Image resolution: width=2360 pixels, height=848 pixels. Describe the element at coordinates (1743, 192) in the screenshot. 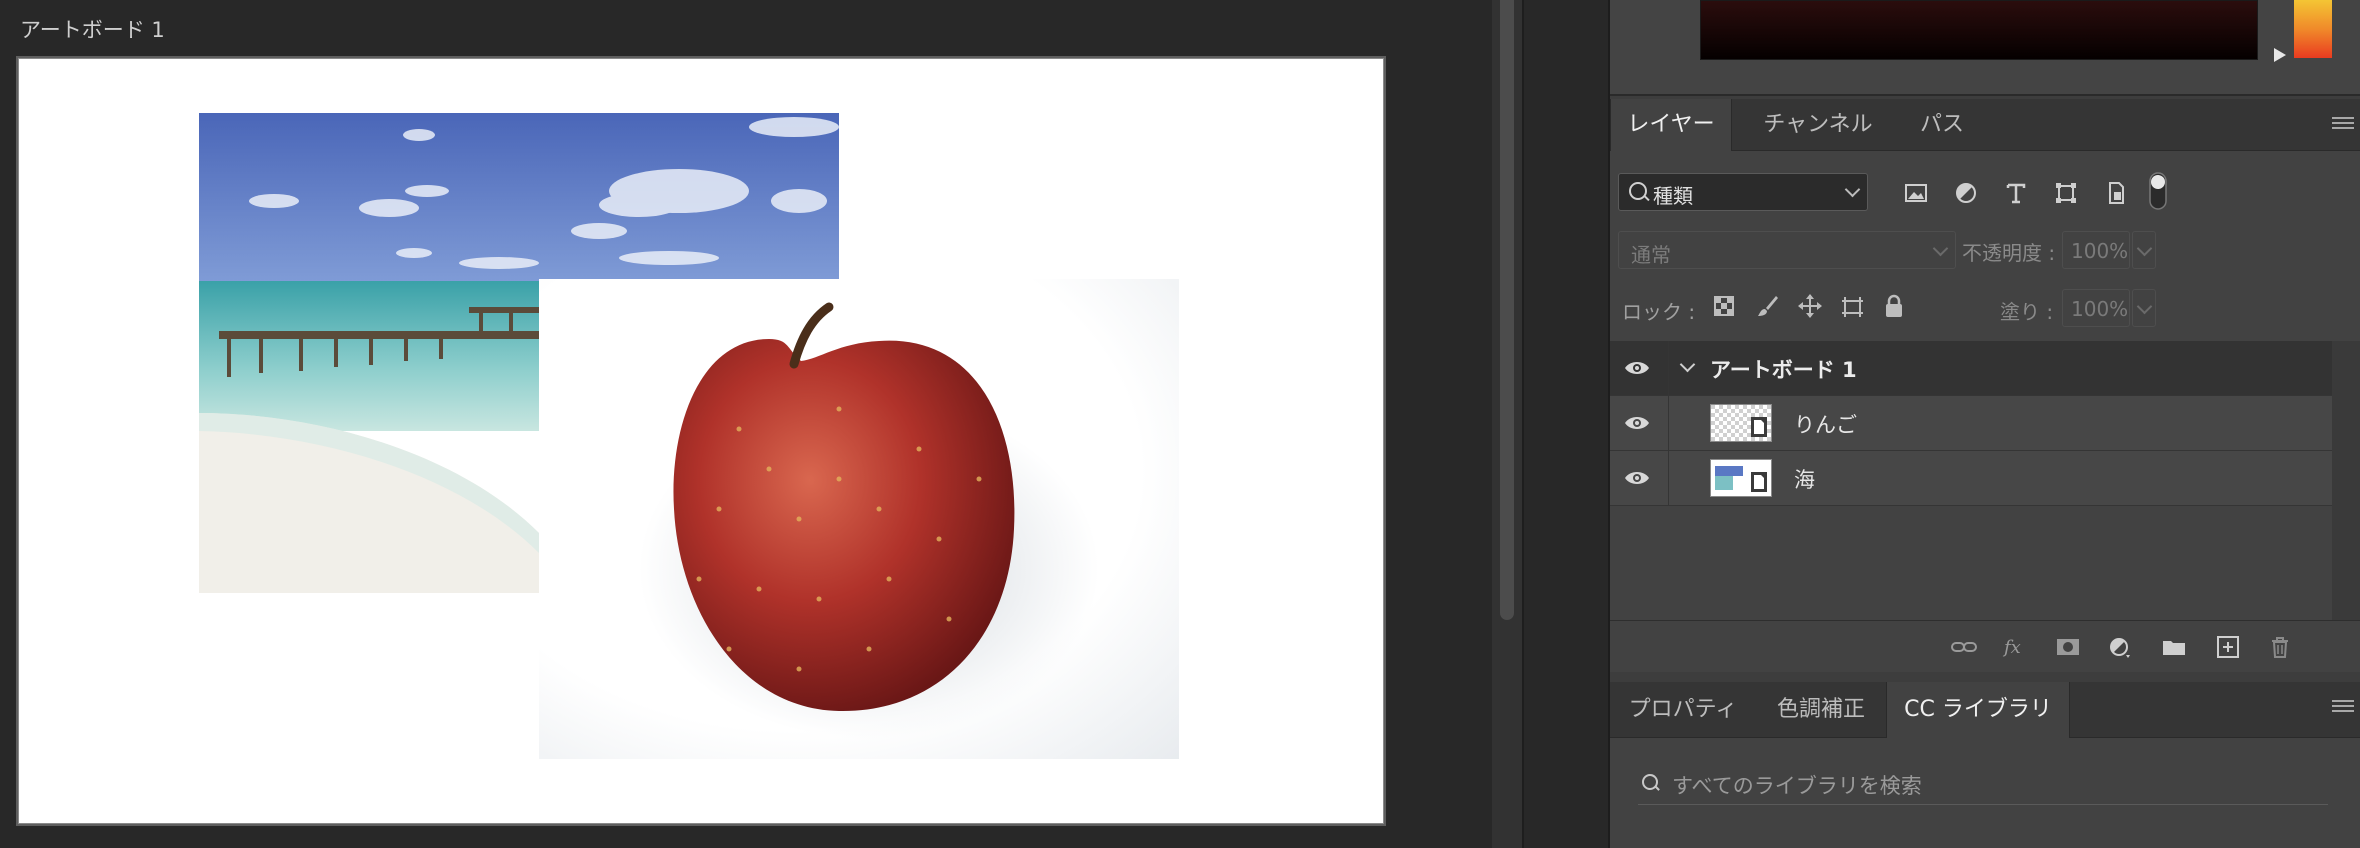

I see `layer-filter-select: 種類` at that location.